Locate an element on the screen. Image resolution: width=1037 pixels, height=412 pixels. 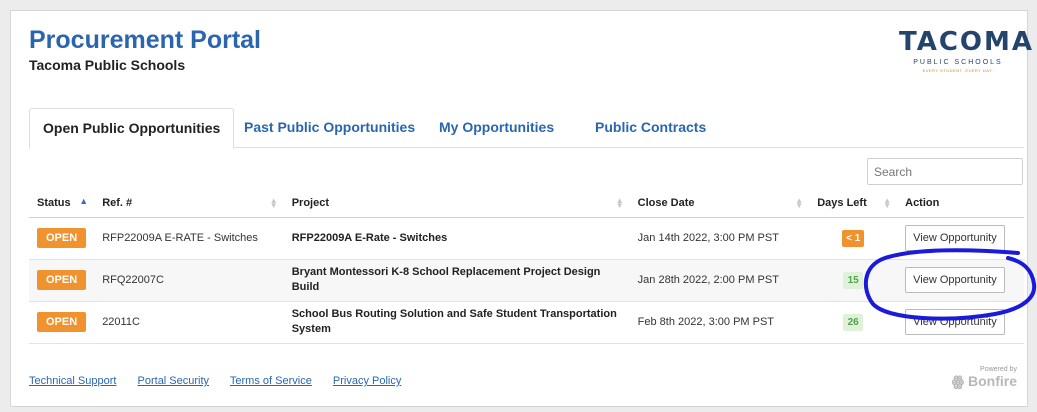
bonfire-logo: ꙮ Bonfire is located at coordinates (984, 381).